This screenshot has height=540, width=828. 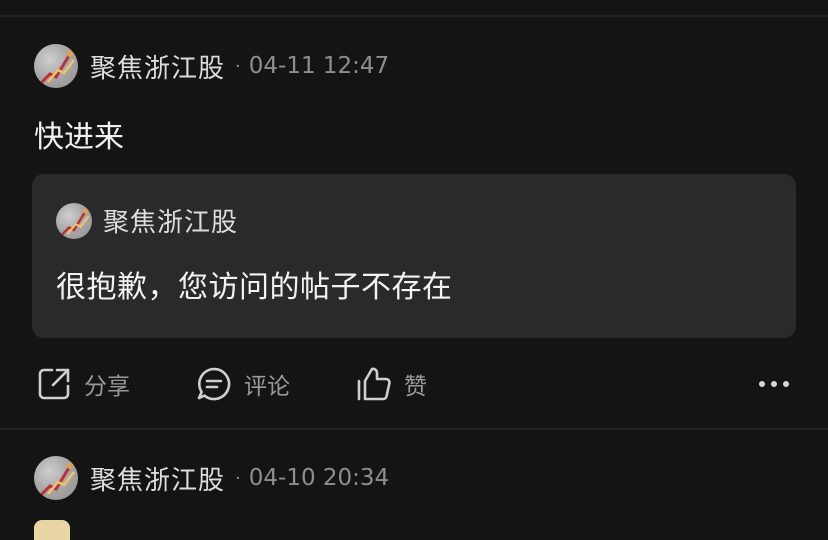 I want to click on post-header: 聚焦浙江股 · 04-10 20:34, so click(x=211, y=478).